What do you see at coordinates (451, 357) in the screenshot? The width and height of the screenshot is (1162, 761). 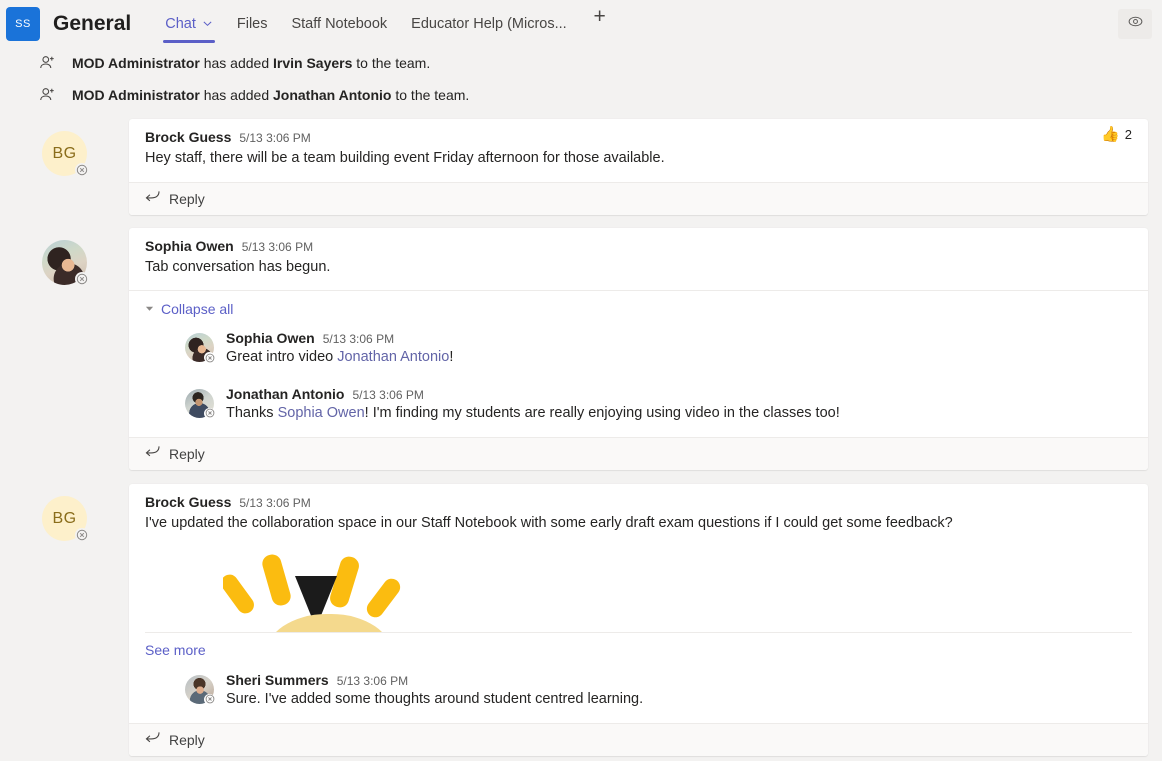 I see `text-after: !` at bounding box center [451, 357].